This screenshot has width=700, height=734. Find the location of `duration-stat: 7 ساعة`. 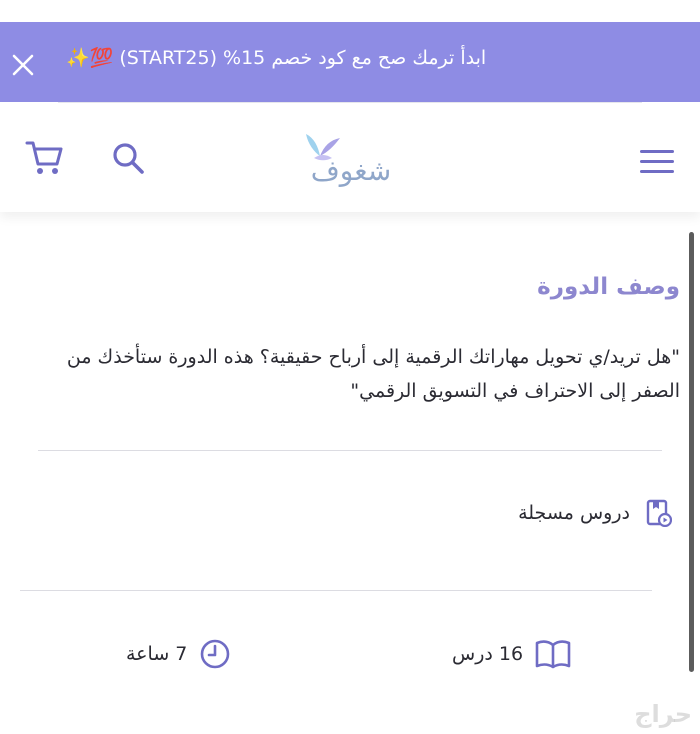

duration-stat: 7 ساعة is located at coordinates (178, 654).